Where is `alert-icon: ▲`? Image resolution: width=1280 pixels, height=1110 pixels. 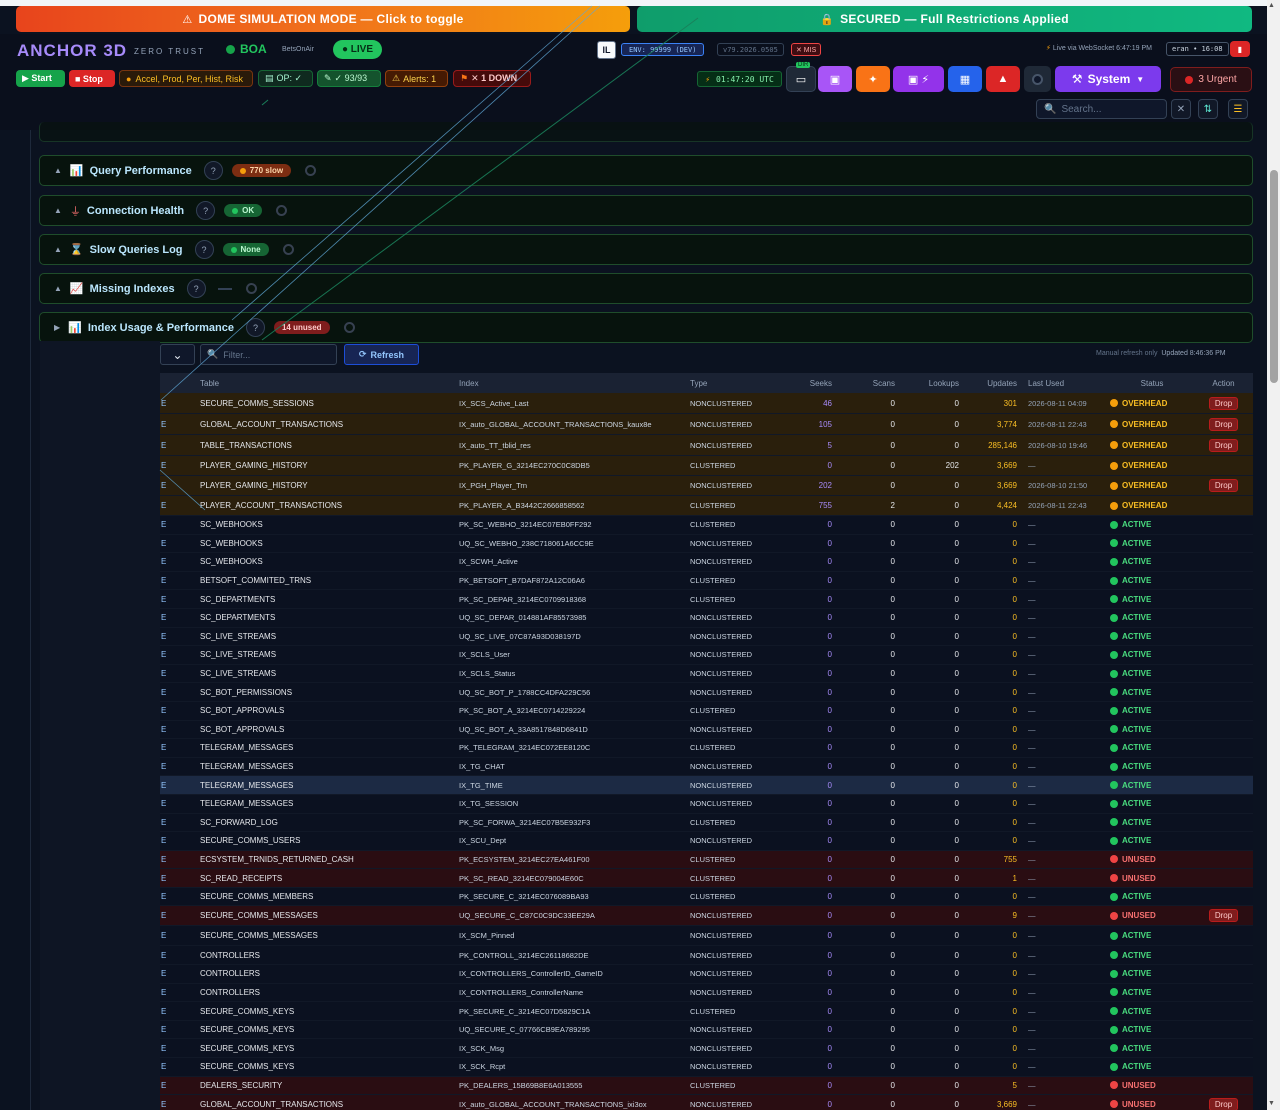
alert-icon: ▲ is located at coordinates (1003, 79).